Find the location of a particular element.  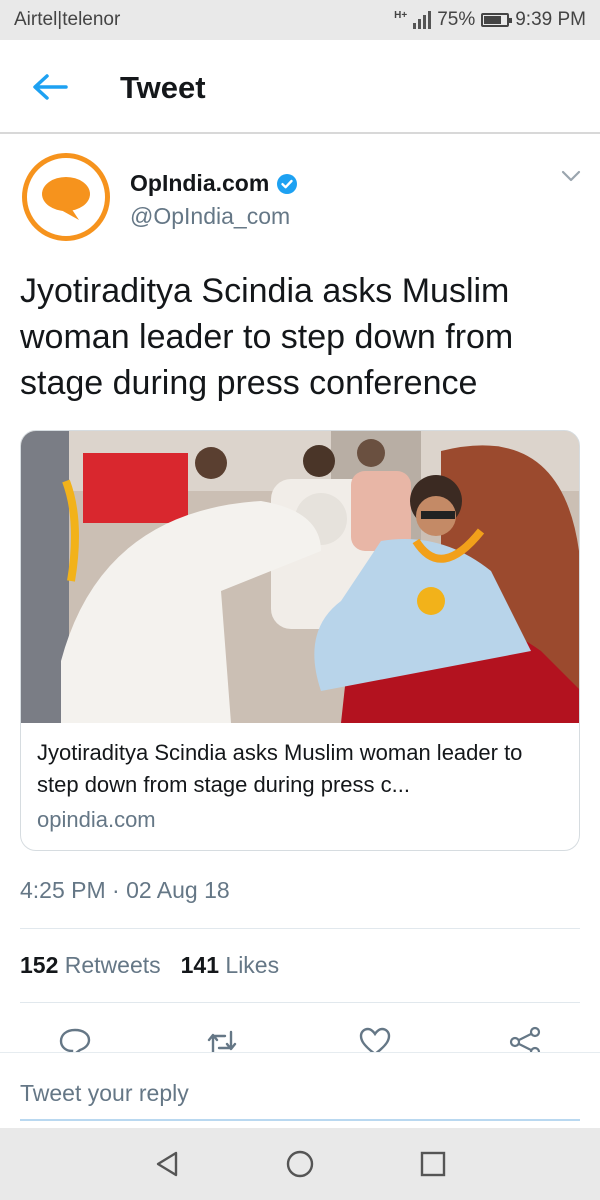

verified-badge-icon is located at coordinates (287, 183).